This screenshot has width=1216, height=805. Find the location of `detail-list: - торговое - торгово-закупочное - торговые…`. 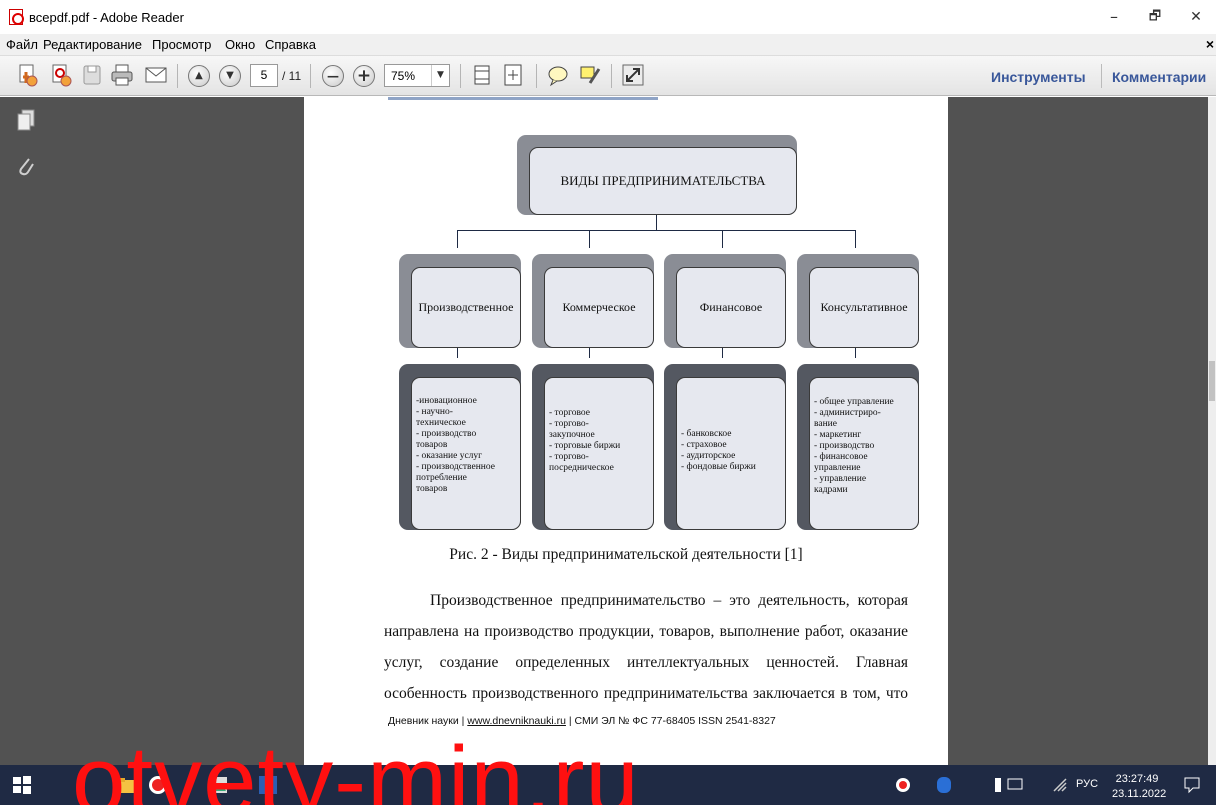

detail-list: - торговое - торгово-закупочное - торговые… is located at coordinates (599, 453).